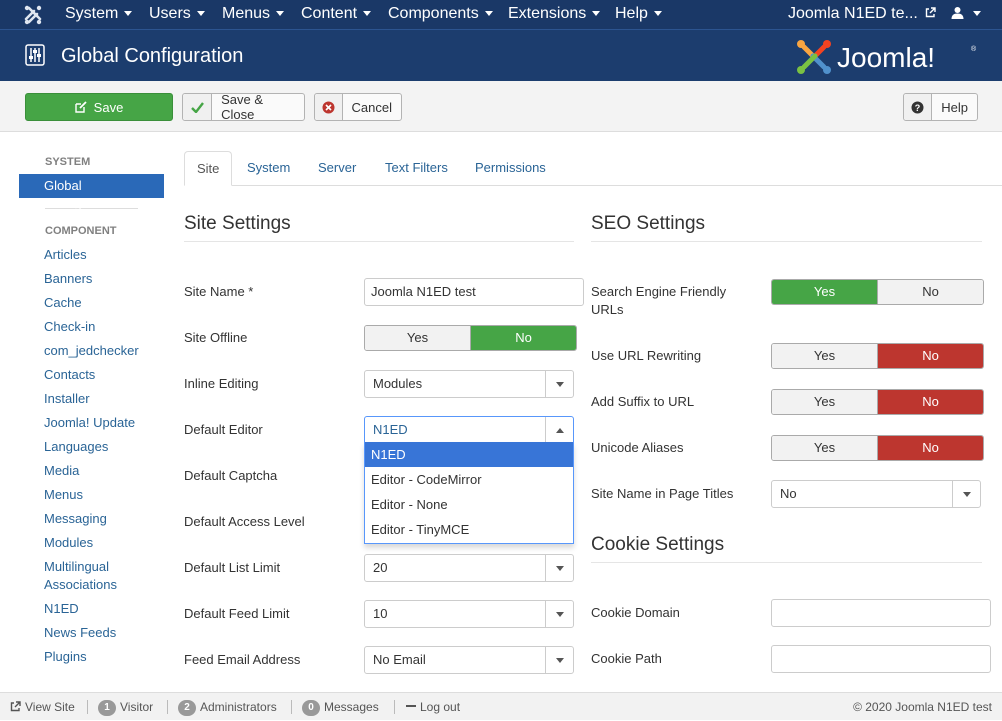 This screenshot has width=1002, height=721. I want to click on logout-link: Log out, so click(433, 707).